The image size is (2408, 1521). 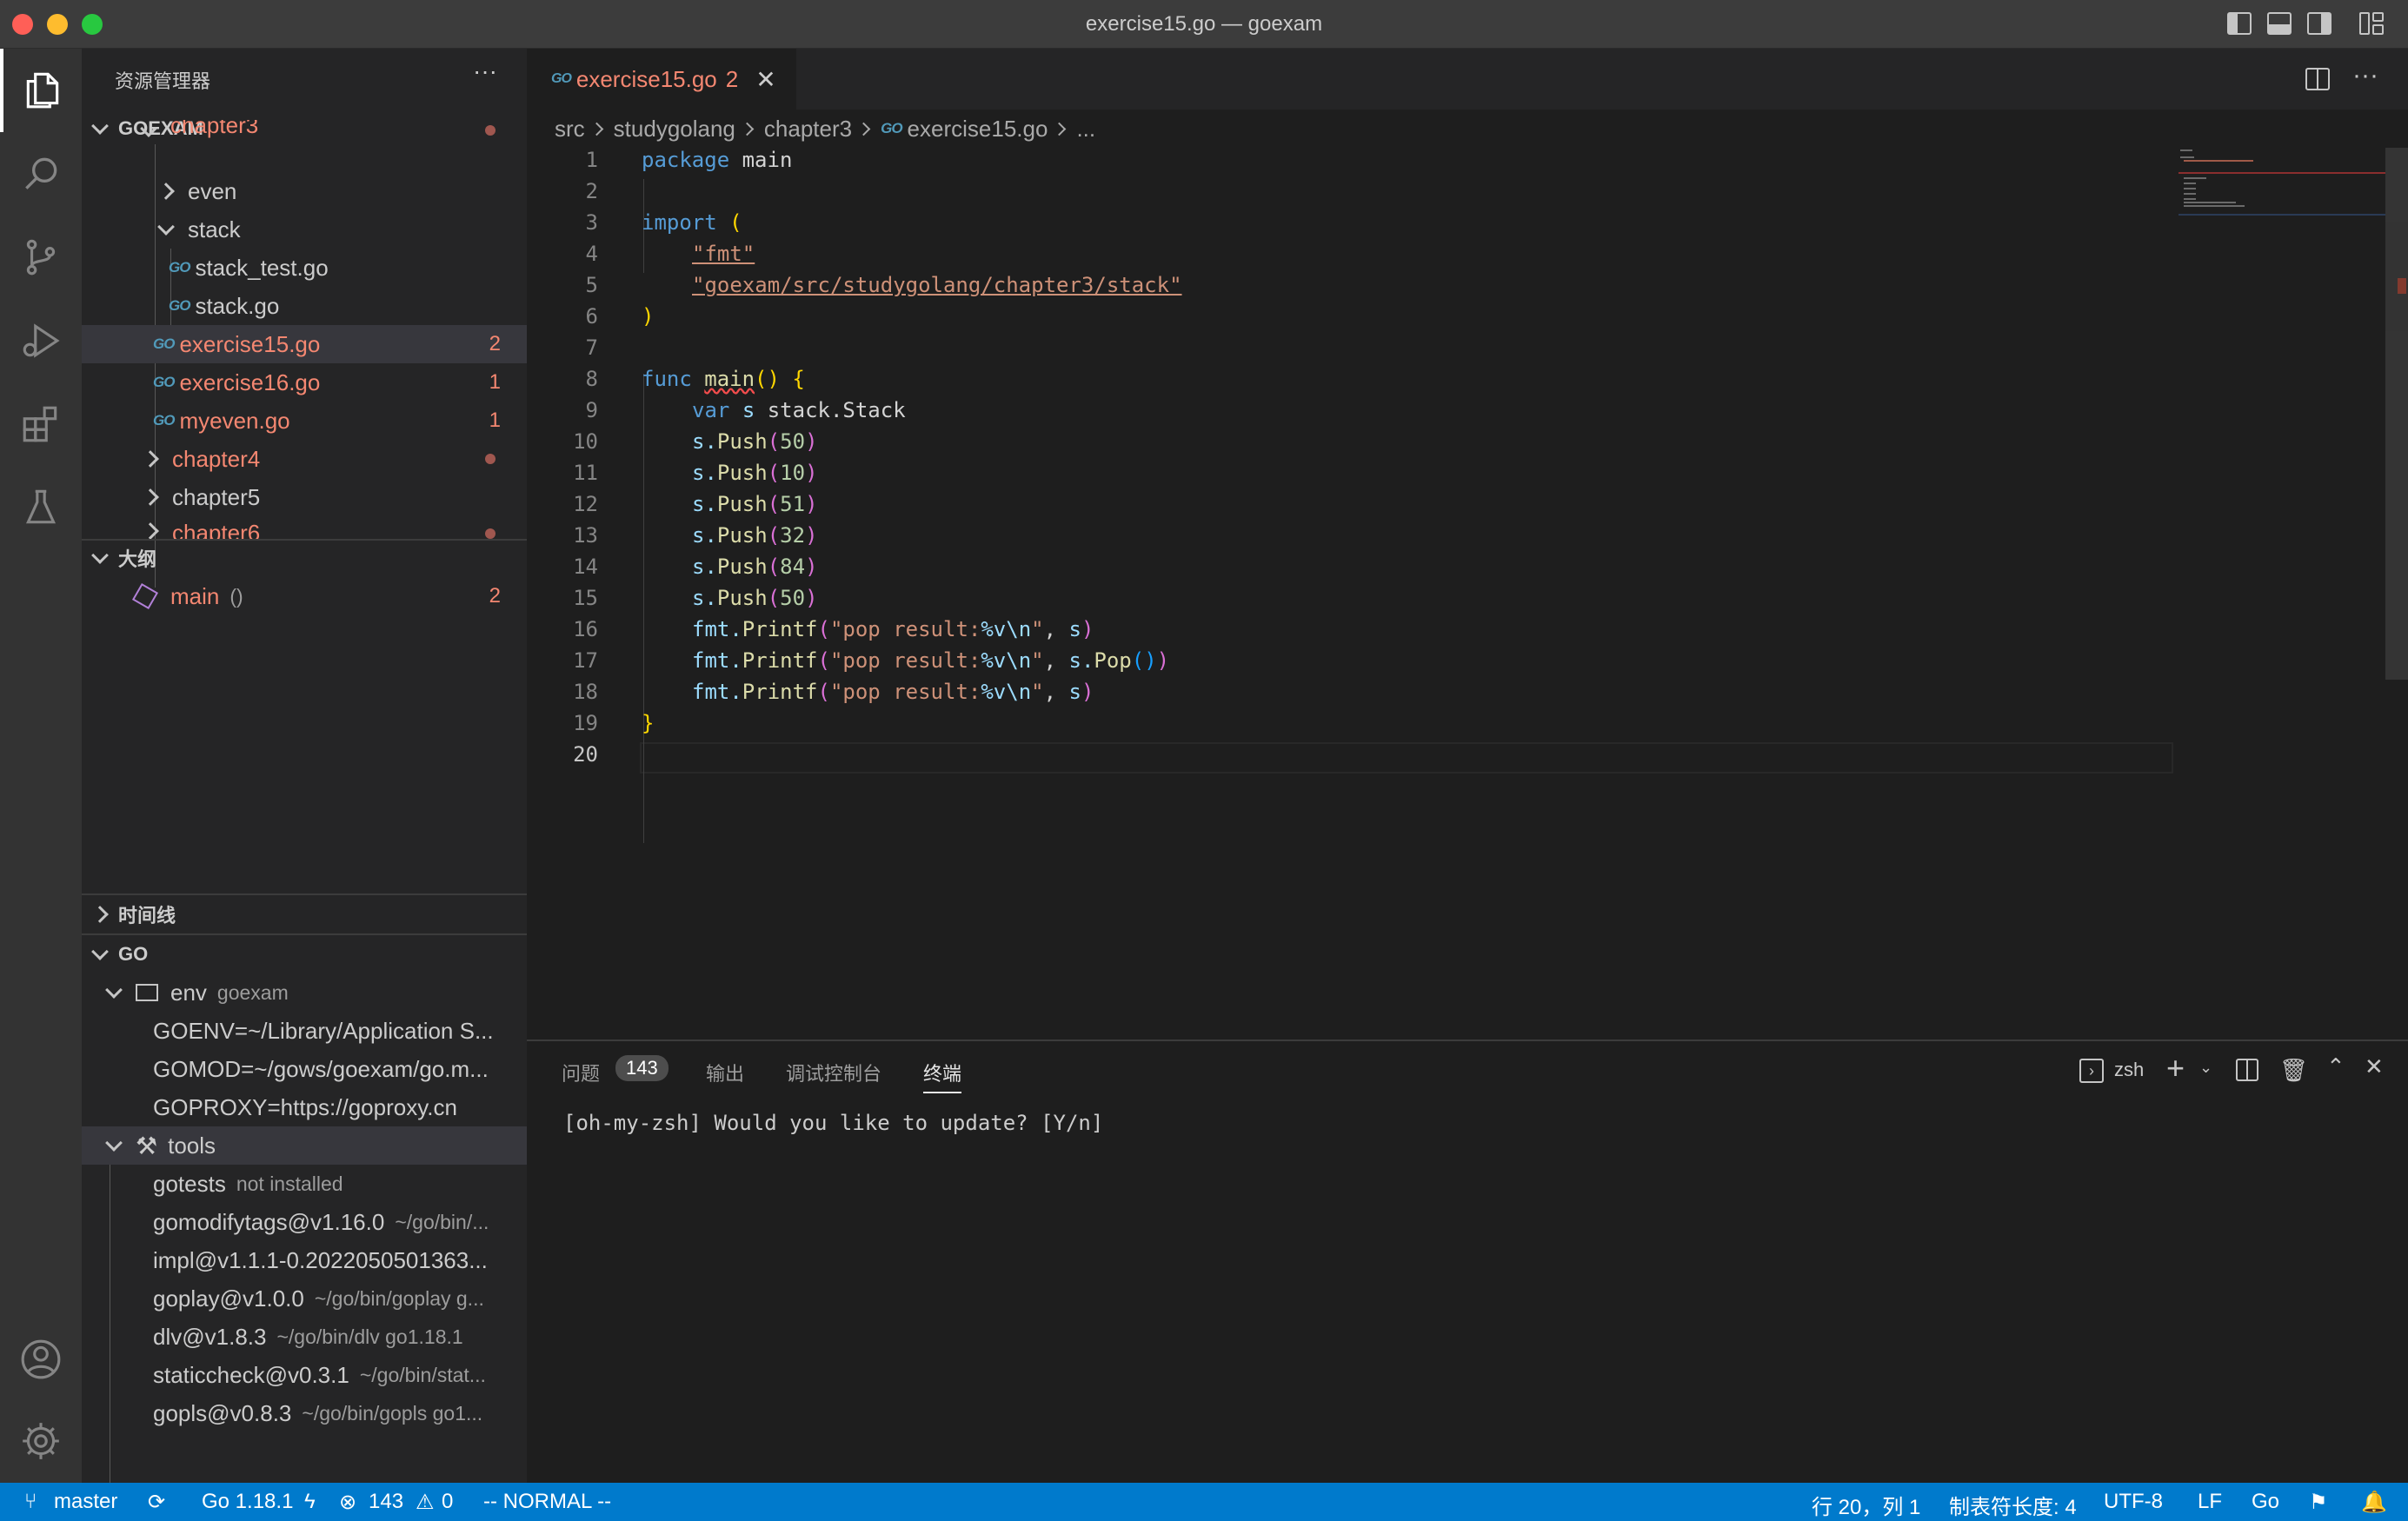 I want to click on tree-file-exercise16-go: GO exercise16.go 1, so click(x=305, y=382).